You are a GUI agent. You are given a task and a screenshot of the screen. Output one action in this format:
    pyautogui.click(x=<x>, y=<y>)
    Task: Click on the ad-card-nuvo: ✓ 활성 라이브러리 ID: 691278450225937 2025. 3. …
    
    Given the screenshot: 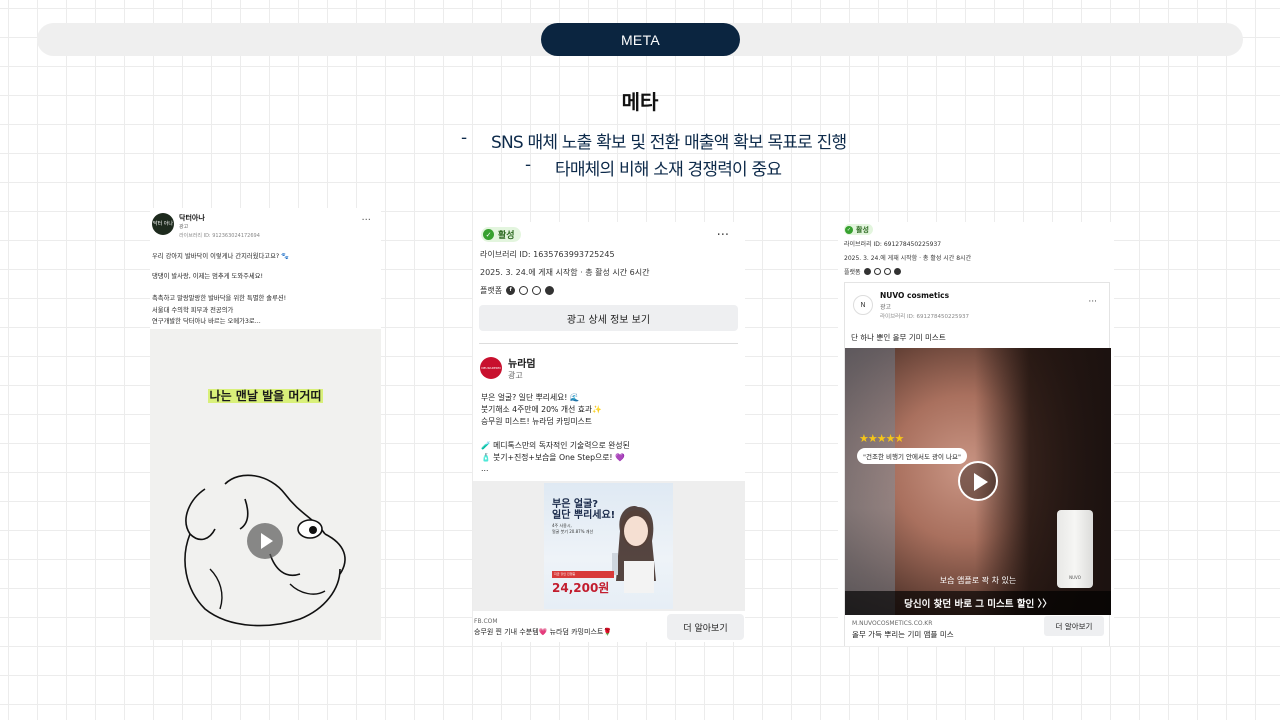 What is the action you would take?
    pyautogui.click(x=976, y=434)
    